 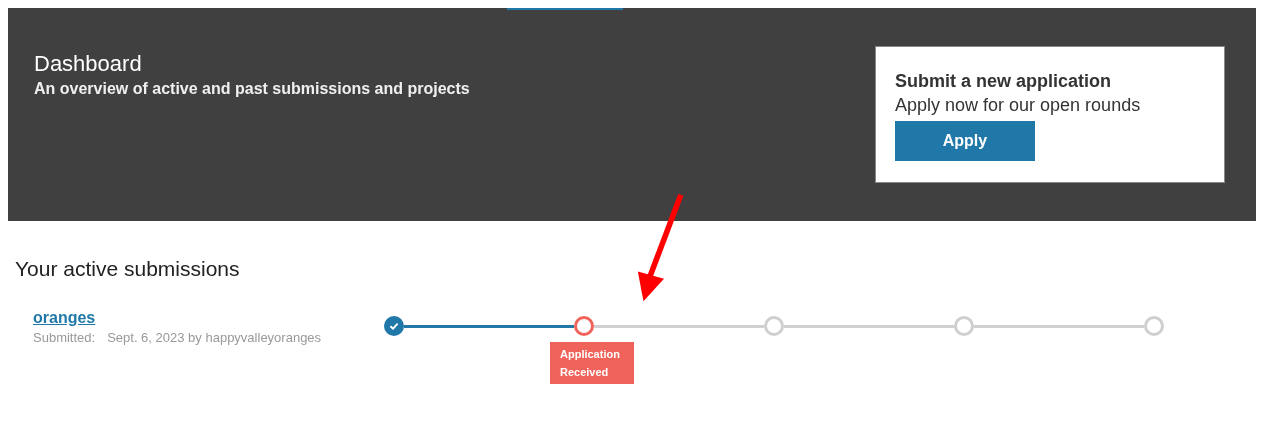 What do you see at coordinates (394, 326) in the screenshot?
I see `check-step-icon` at bounding box center [394, 326].